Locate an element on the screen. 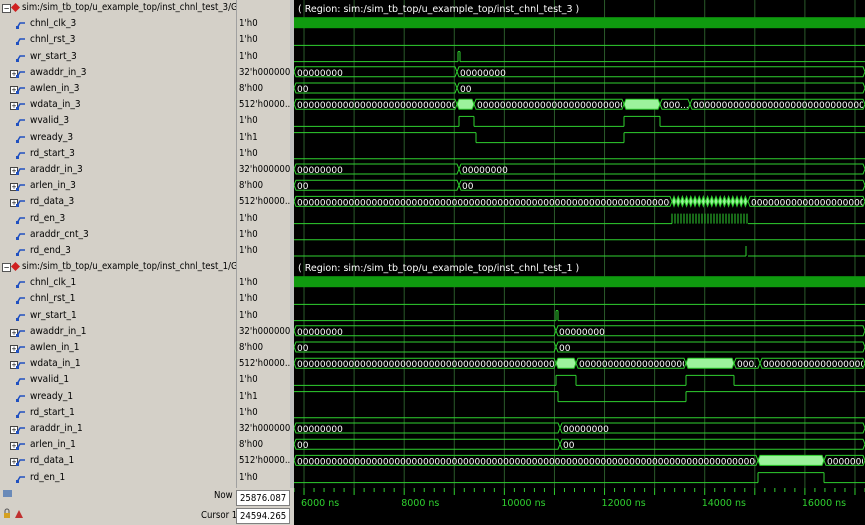 The height and width of the screenshot is (525, 865). signal-row: wready_1 is located at coordinates (118, 397).